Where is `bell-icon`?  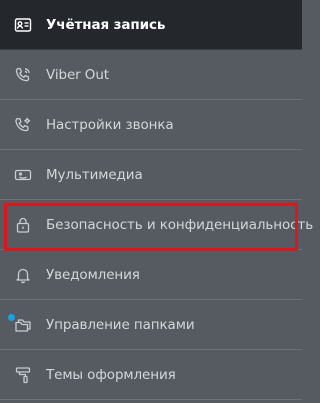 bell-icon is located at coordinates (23, 275).